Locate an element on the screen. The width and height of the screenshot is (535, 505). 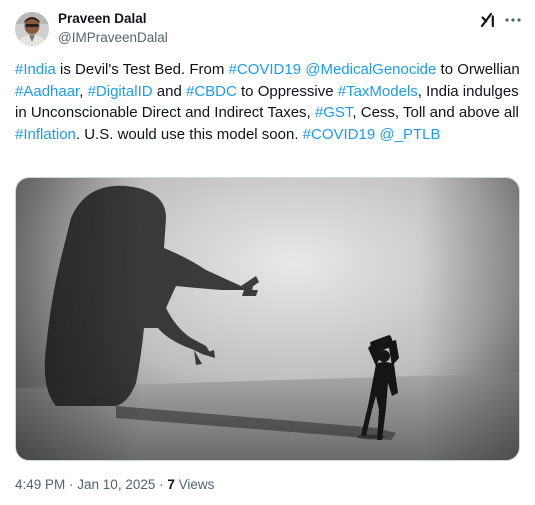
views-label: Views is located at coordinates (194, 484).